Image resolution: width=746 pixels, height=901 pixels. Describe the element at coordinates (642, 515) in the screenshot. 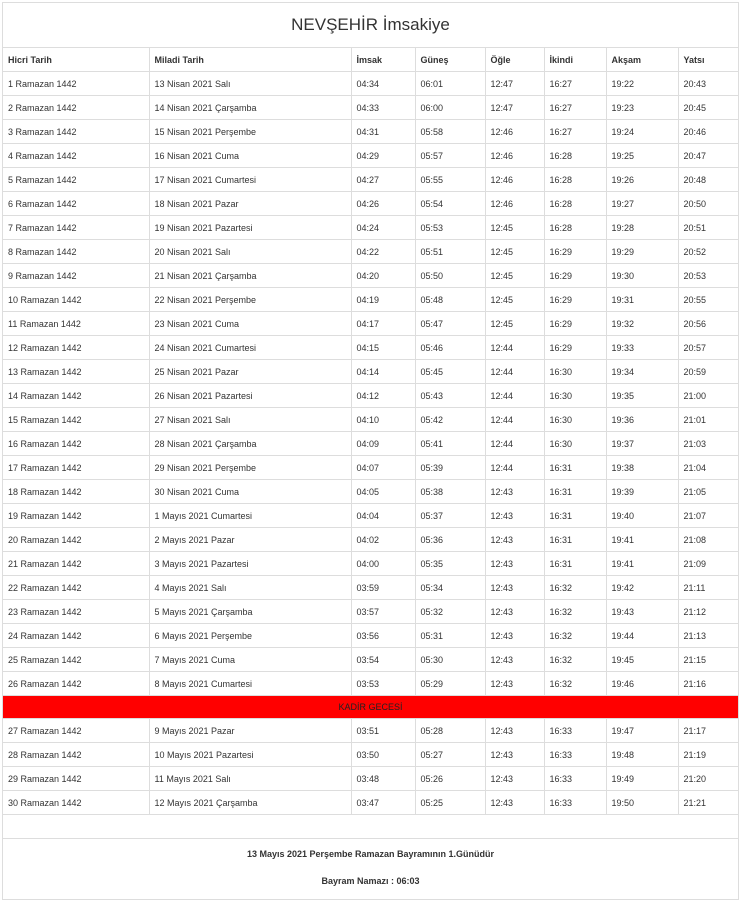

I see `table-cell: 19:40` at that location.